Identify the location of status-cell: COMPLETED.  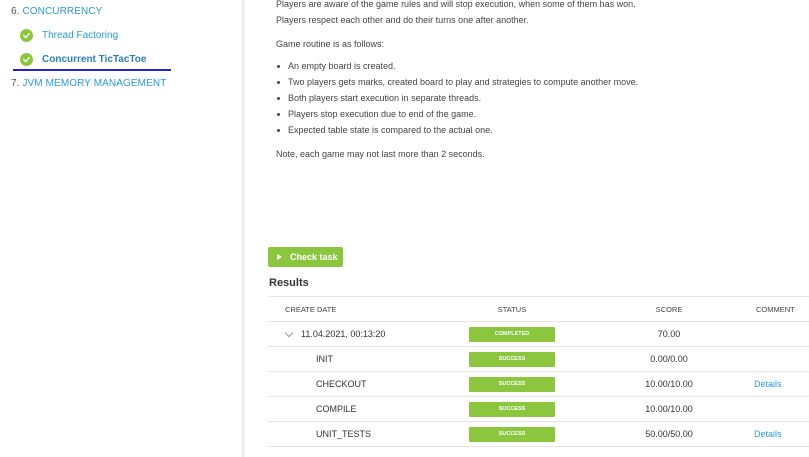
(512, 334).